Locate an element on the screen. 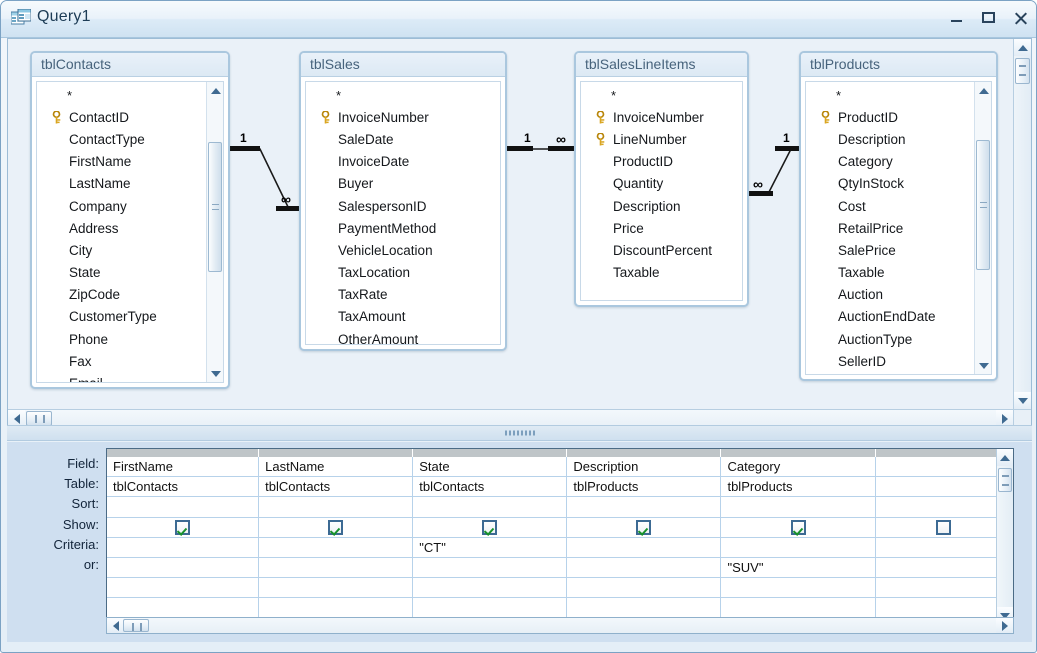 This screenshot has height=653, width=1037. grid-horizontal-scrollbar is located at coordinates (560, 625).